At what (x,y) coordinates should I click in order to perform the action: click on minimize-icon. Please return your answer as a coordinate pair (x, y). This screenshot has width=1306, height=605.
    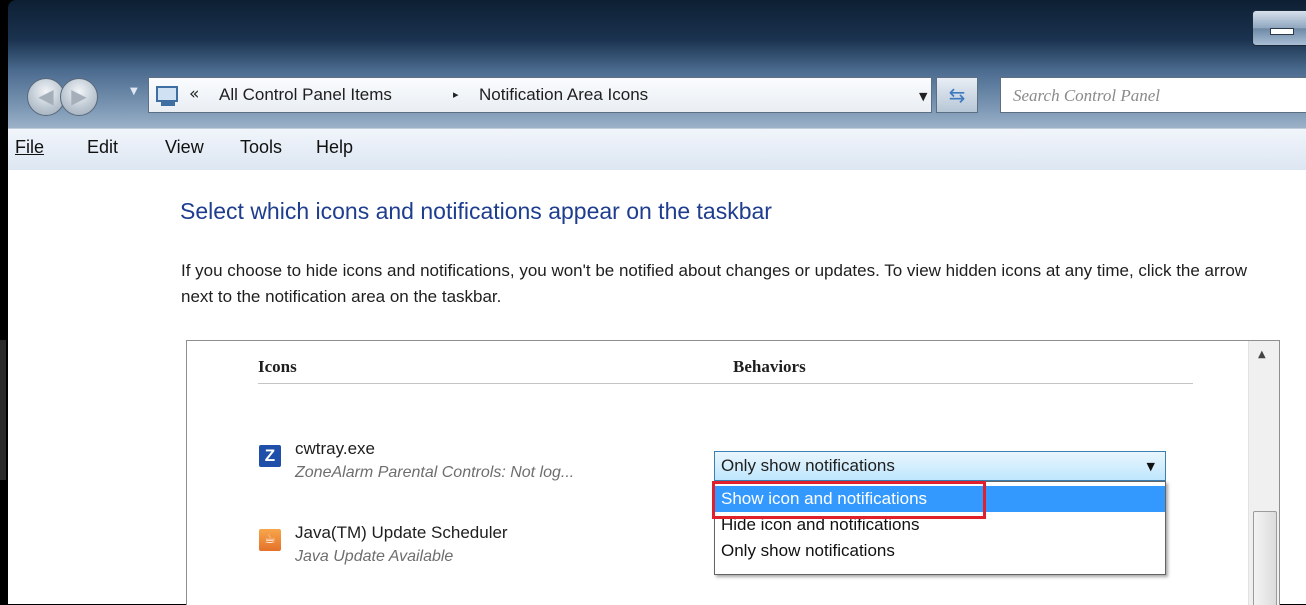
    Looking at the image, I should click on (1282, 31).